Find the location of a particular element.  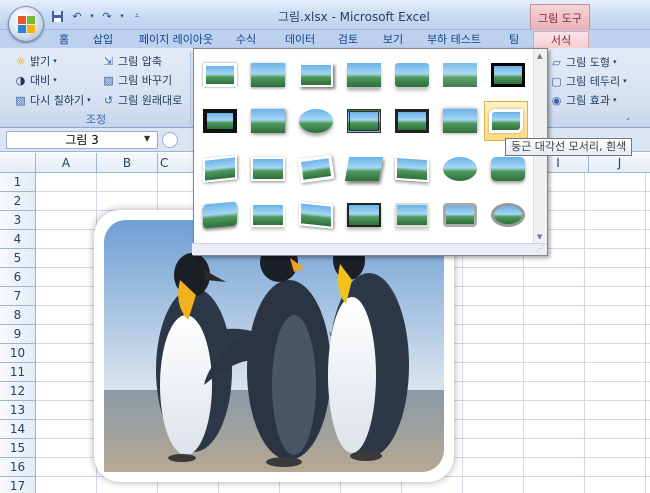

change-picture-button: ▨ 그림 바꾸기 is located at coordinates (137, 80).